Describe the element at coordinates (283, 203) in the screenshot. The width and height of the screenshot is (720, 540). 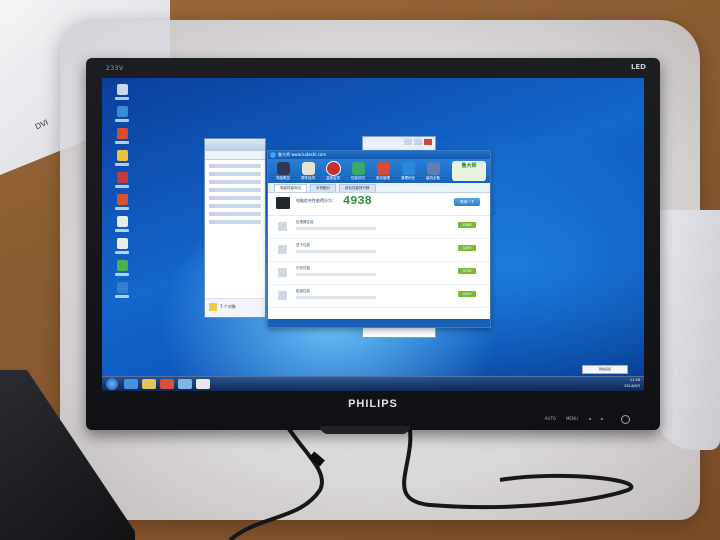
I see `computer-icon` at that location.